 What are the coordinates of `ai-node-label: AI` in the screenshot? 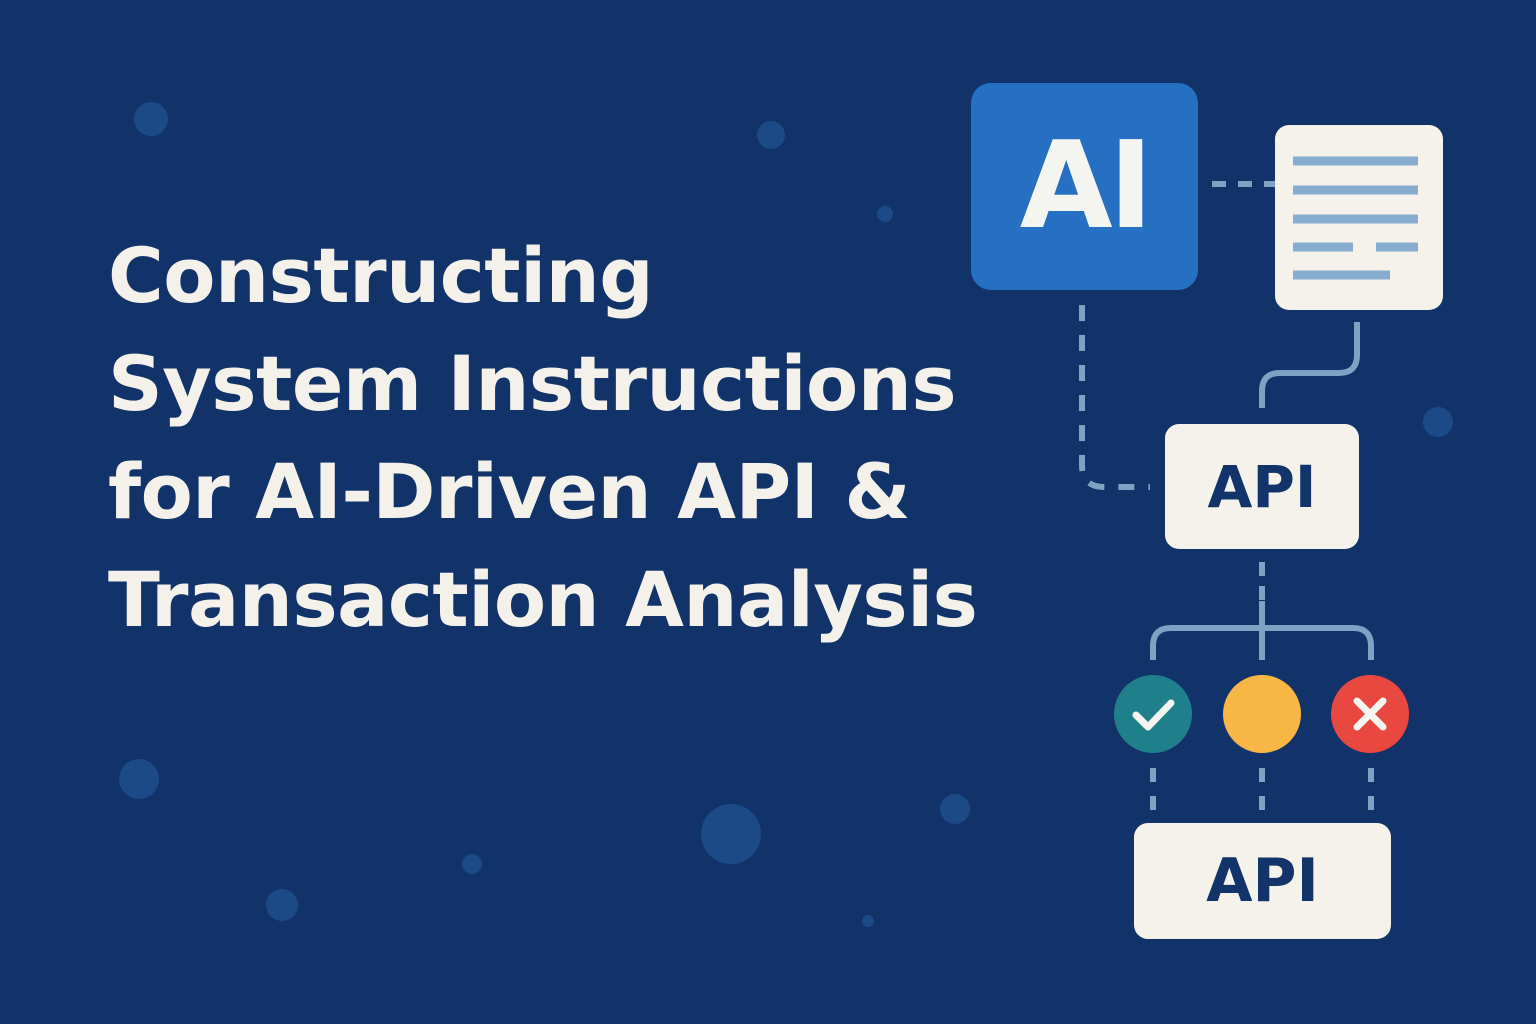 It's located at (1086, 186).